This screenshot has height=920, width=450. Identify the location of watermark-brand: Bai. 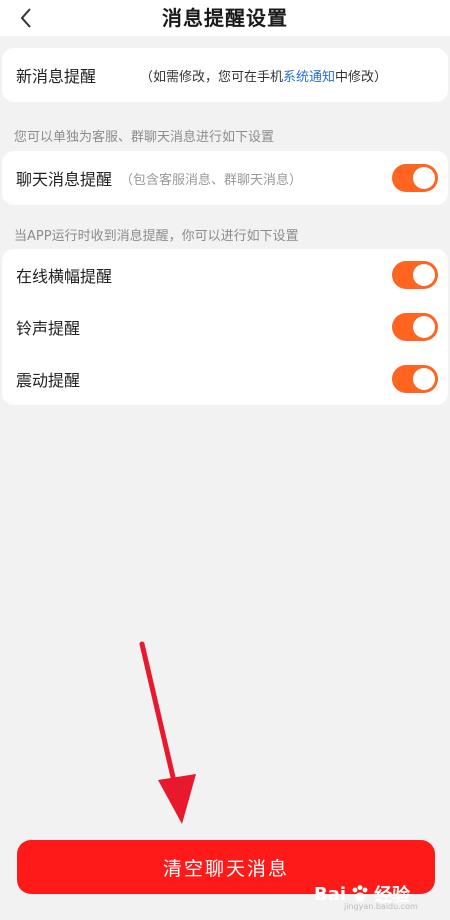
(330, 894).